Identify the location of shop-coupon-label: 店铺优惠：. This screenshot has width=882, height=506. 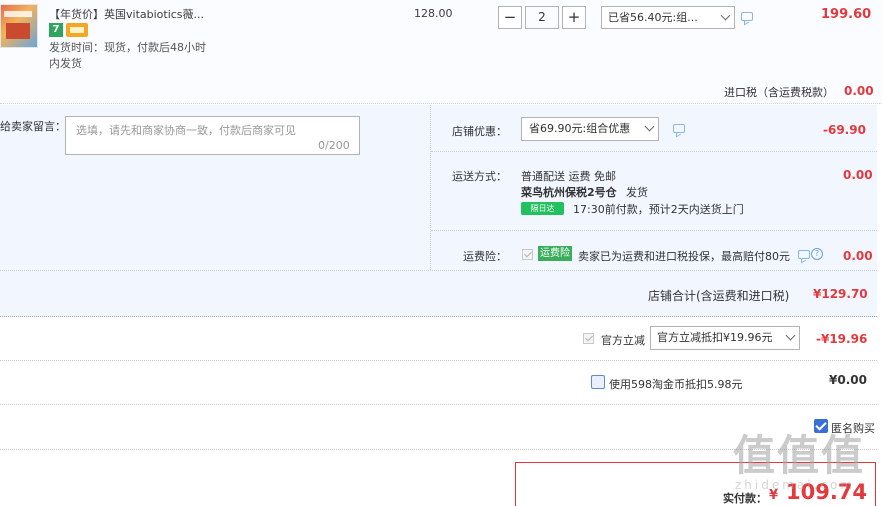
(479, 131).